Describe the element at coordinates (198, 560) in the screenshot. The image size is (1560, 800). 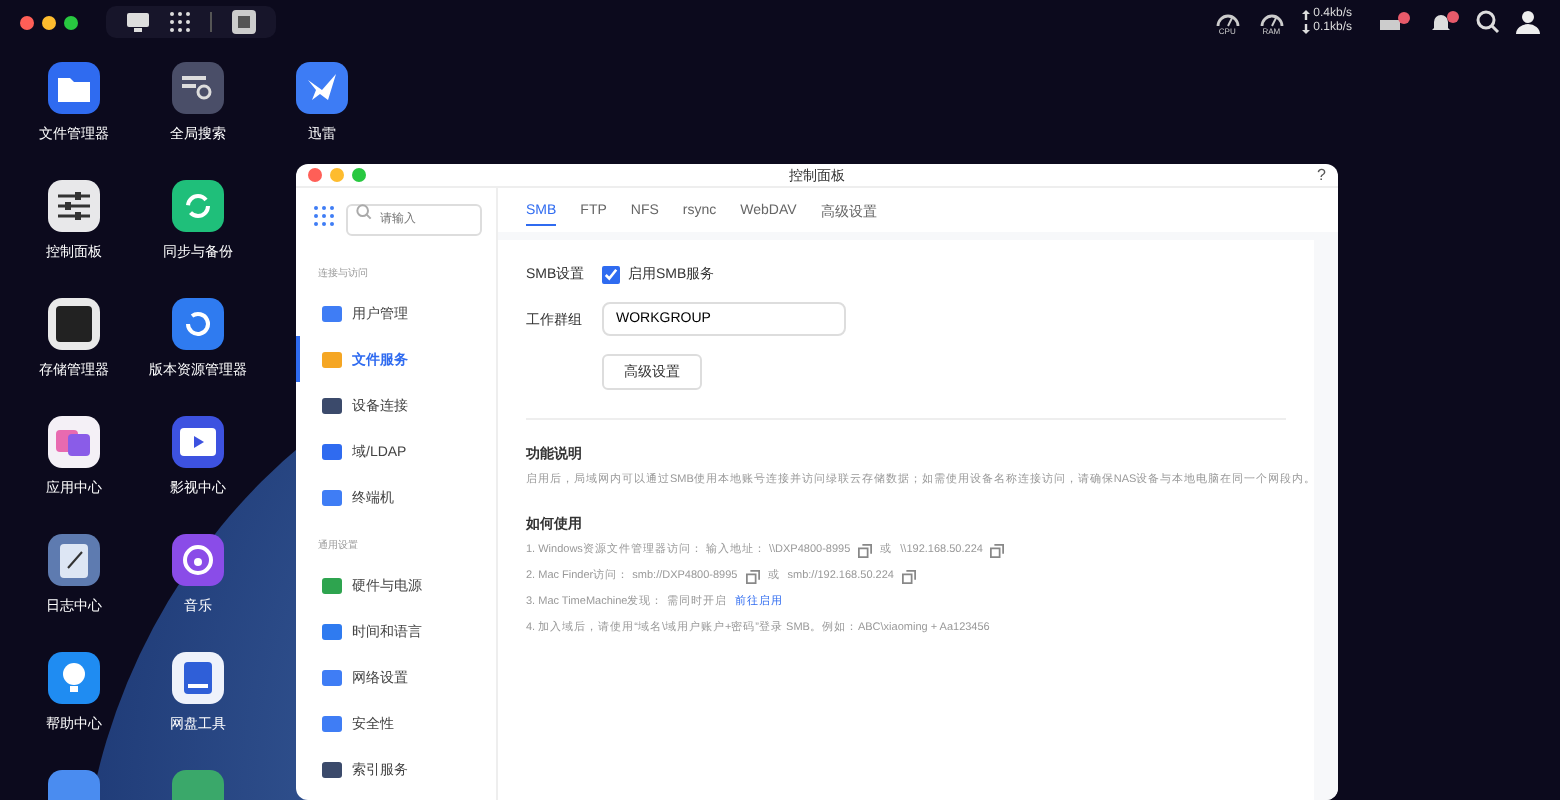
I see `music-icon` at that location.